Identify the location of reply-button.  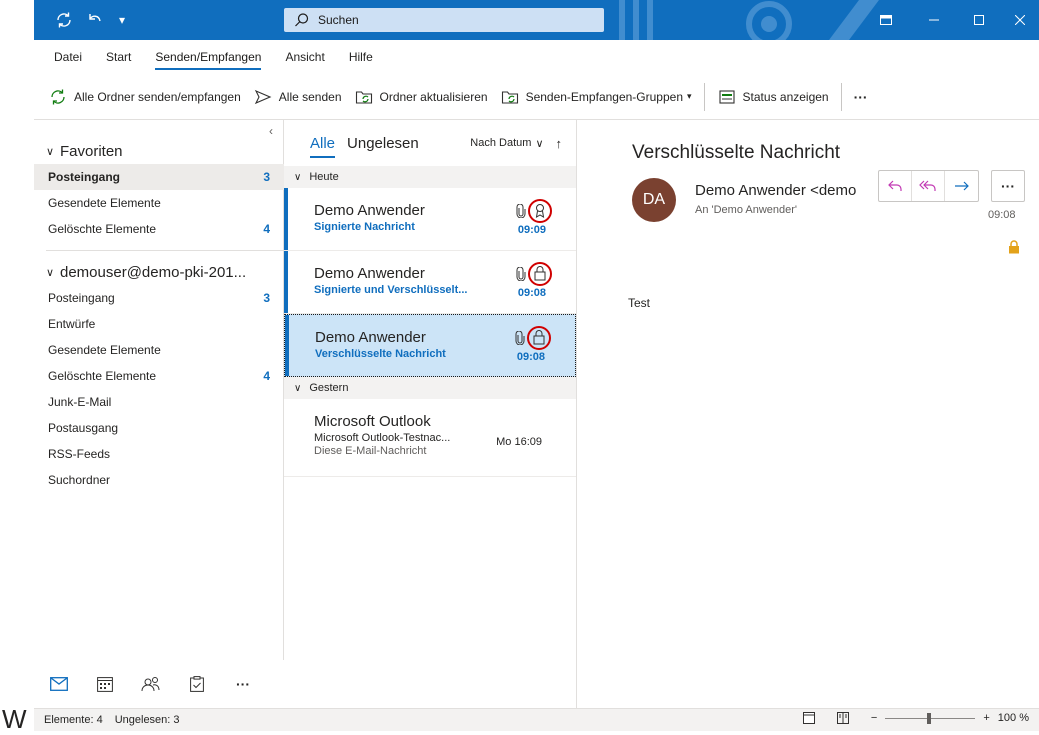
(895, 186).